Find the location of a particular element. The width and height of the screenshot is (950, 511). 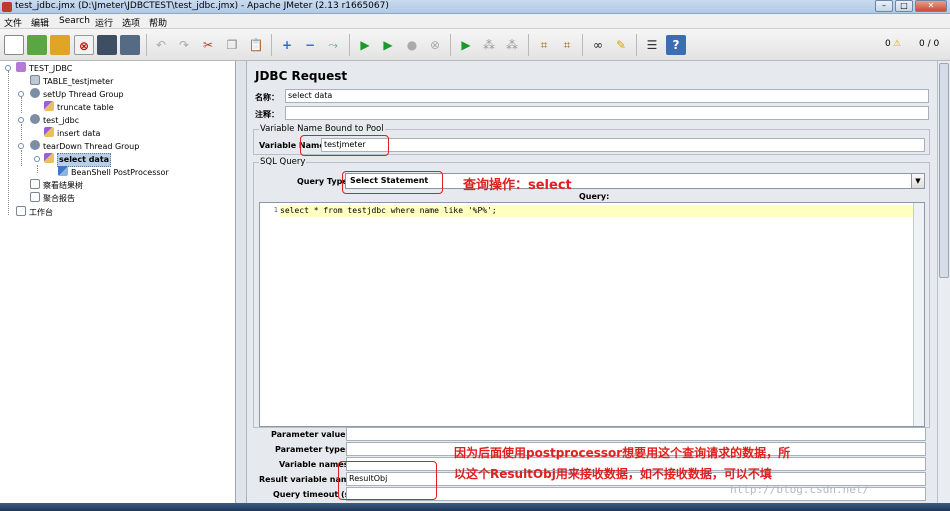

tree-node-aggregate-report: 聚合报告 is located at coordinates (52, 198).